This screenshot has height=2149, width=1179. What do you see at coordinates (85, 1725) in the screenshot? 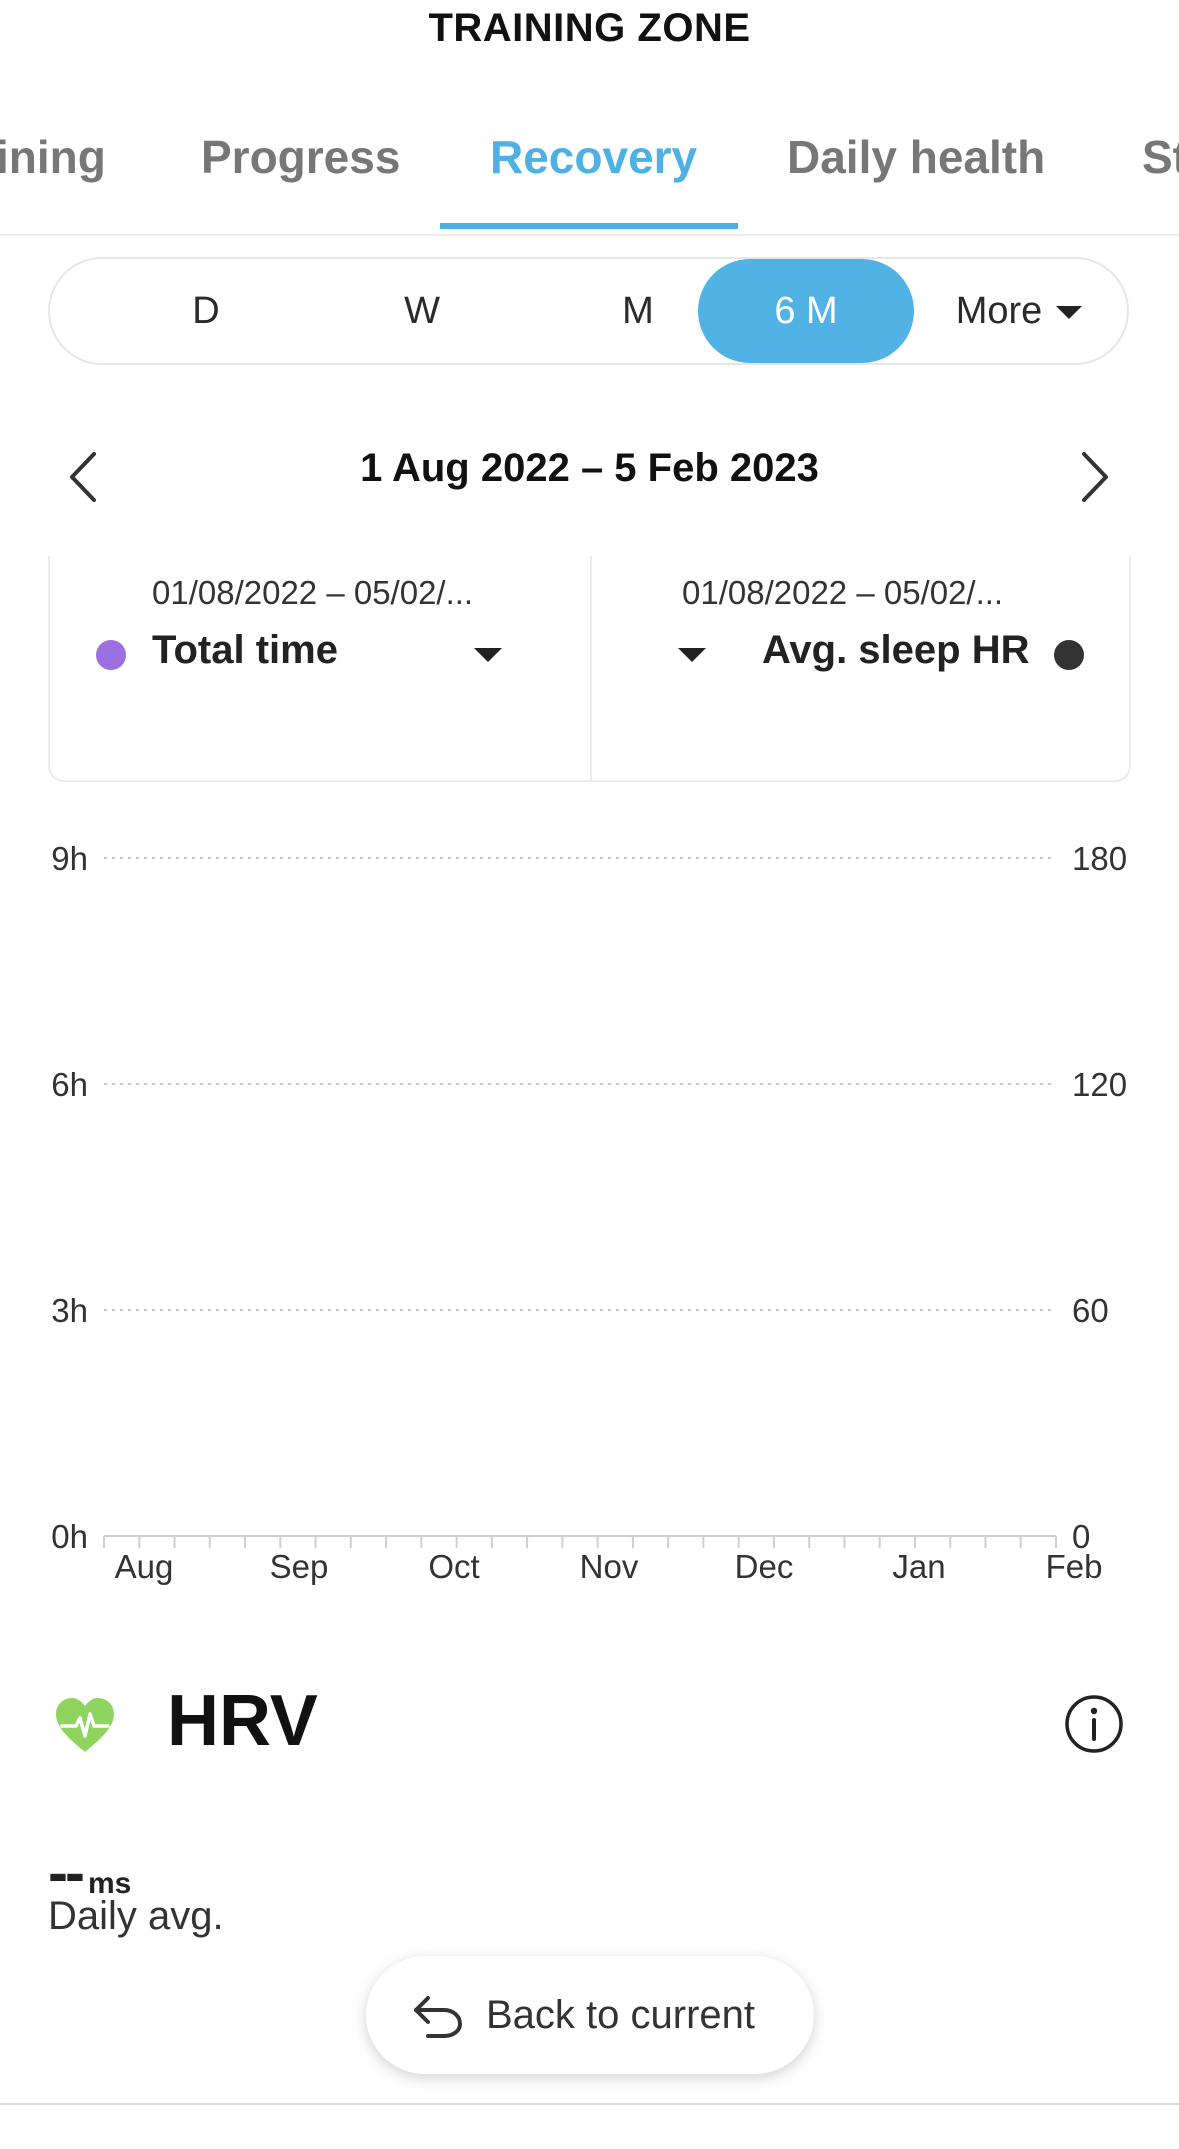
I see `heart-rate-icon` at bounding box center [85, 1725].